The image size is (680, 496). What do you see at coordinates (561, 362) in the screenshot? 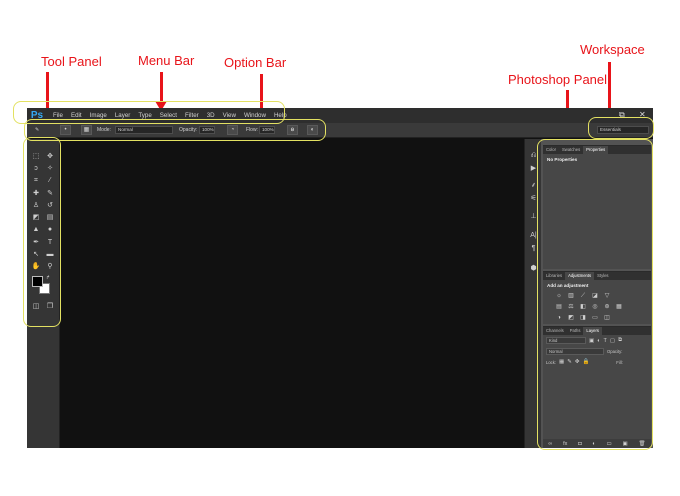
I see `lock-transparent-icon: ▦` at bounding box center [561, 362].